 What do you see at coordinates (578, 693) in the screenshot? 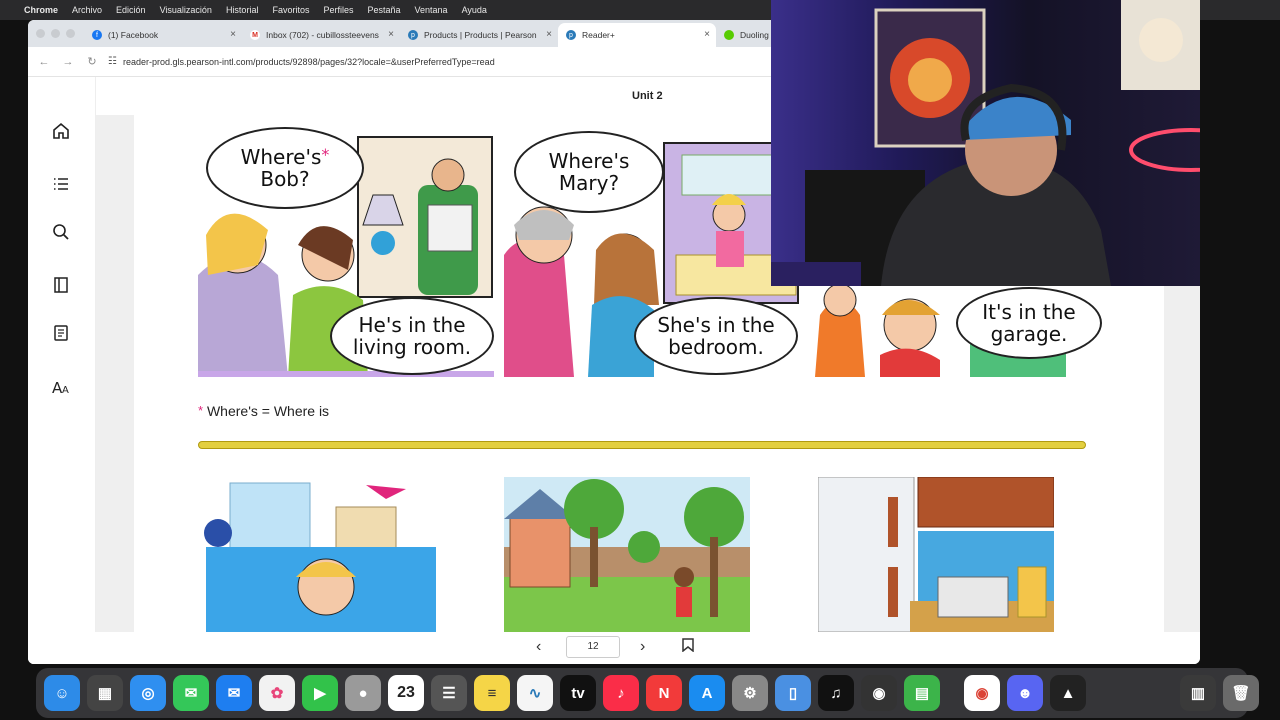
I see `apple-tv-icon: tv` at bounding box center [578, 693].